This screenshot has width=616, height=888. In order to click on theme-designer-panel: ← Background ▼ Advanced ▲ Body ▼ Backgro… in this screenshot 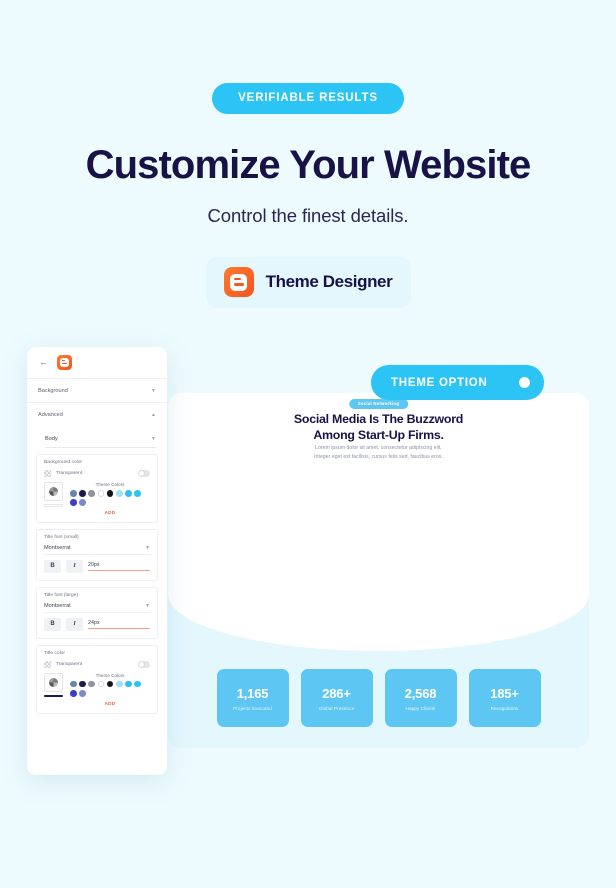, I will do `click(97, 561)`.